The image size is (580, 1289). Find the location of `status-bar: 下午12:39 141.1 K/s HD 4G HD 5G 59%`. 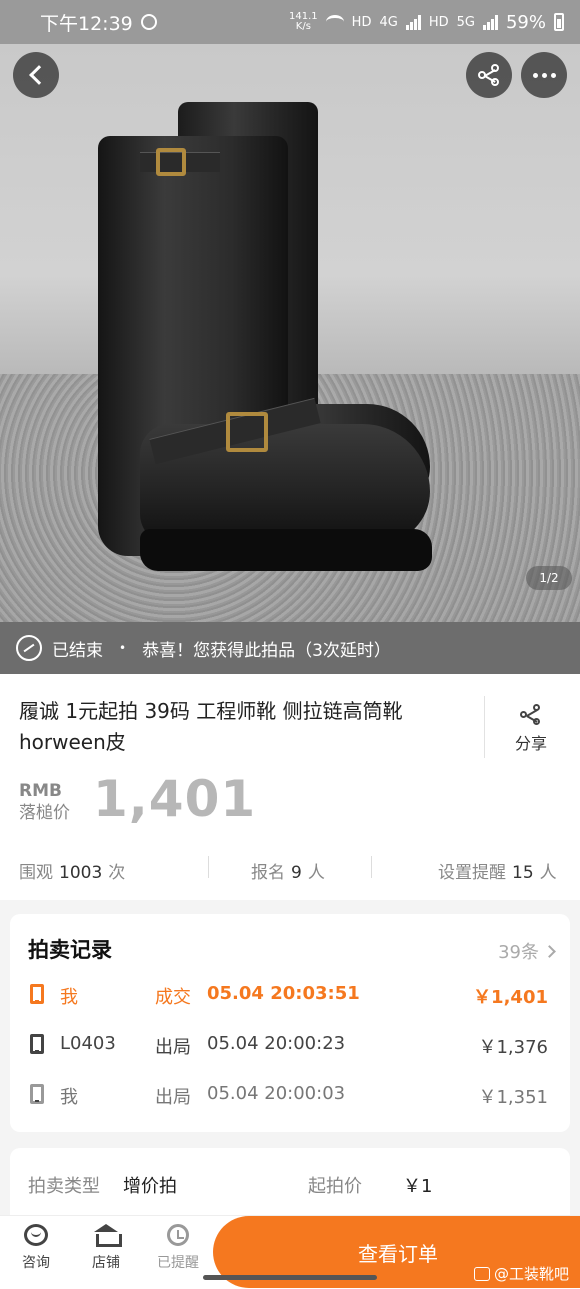

status-bar: 下午12:39 141.1 K/s HD 4G HD 5G 59% is located at coordinates (290, 22).